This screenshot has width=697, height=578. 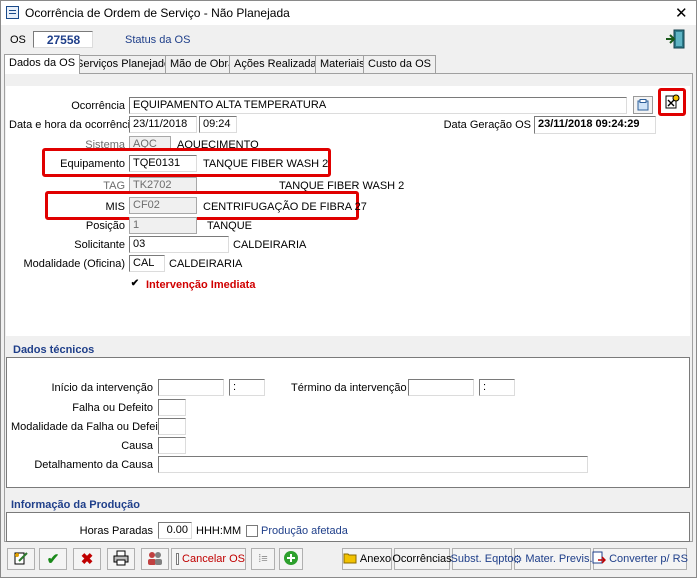 I want to click on converter-rs-button: Converter p/ RS, so click(x=640, y=559).